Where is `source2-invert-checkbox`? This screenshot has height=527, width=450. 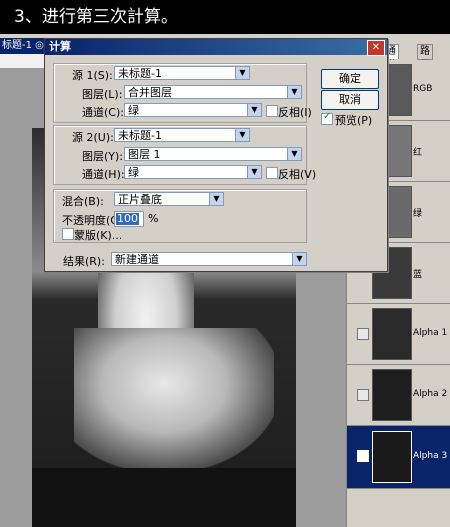
source2-invert-checkbox is located at coordinates (272, 173).